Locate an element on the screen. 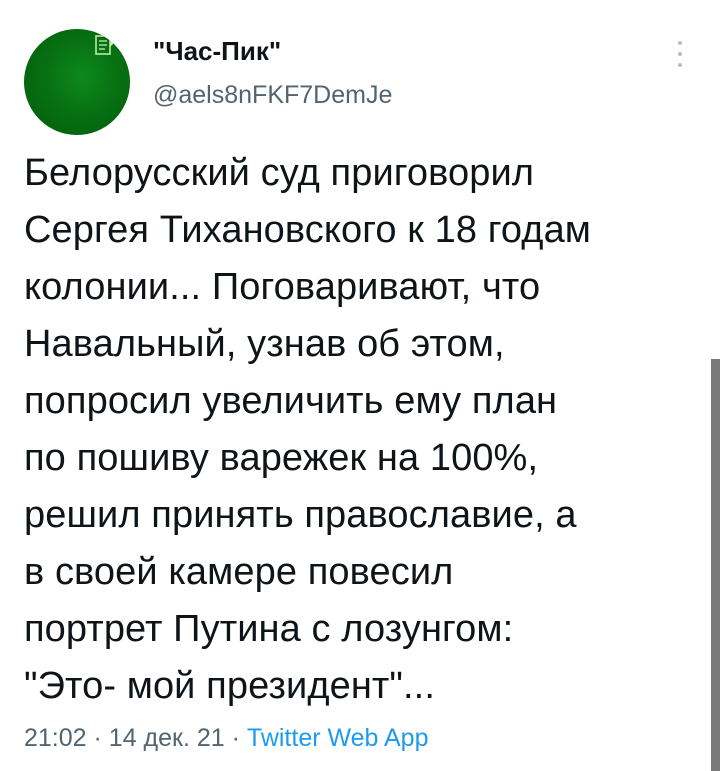  author-name: "Час-Пик" is located at coordinates (217, 51).